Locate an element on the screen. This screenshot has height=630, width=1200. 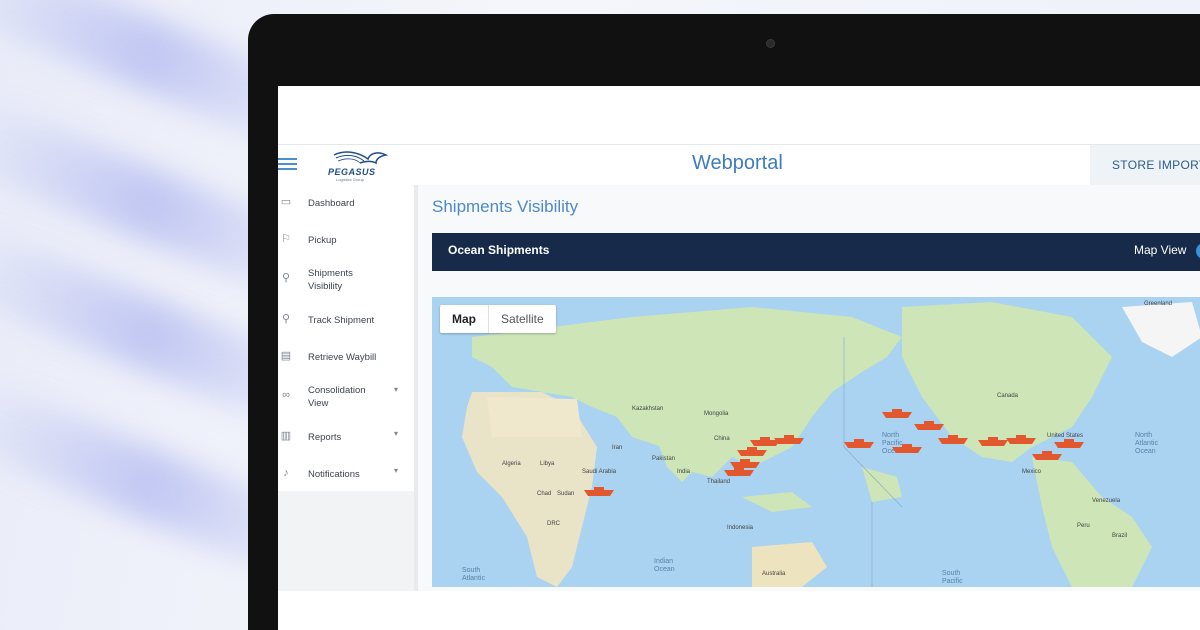
svg-text: India is located at coordinates (684, 472).